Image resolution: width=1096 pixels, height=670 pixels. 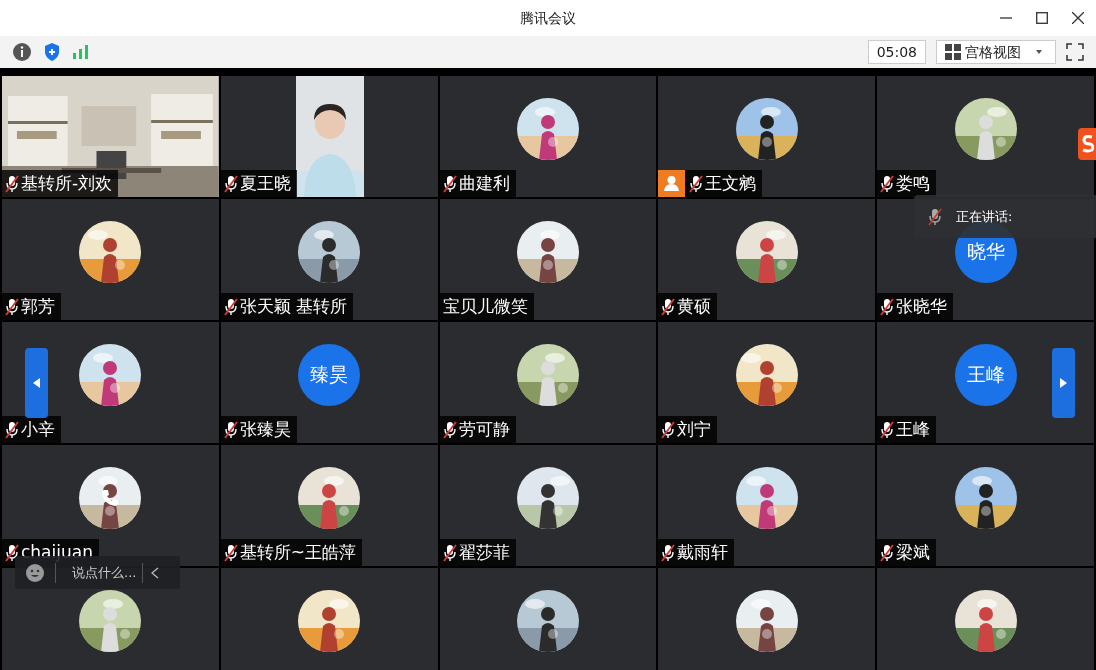 What do you see at coordinates (484, 552) in the screenshot?
I see `participant-name: 翟莎菲` at bounding box center [484, 552].